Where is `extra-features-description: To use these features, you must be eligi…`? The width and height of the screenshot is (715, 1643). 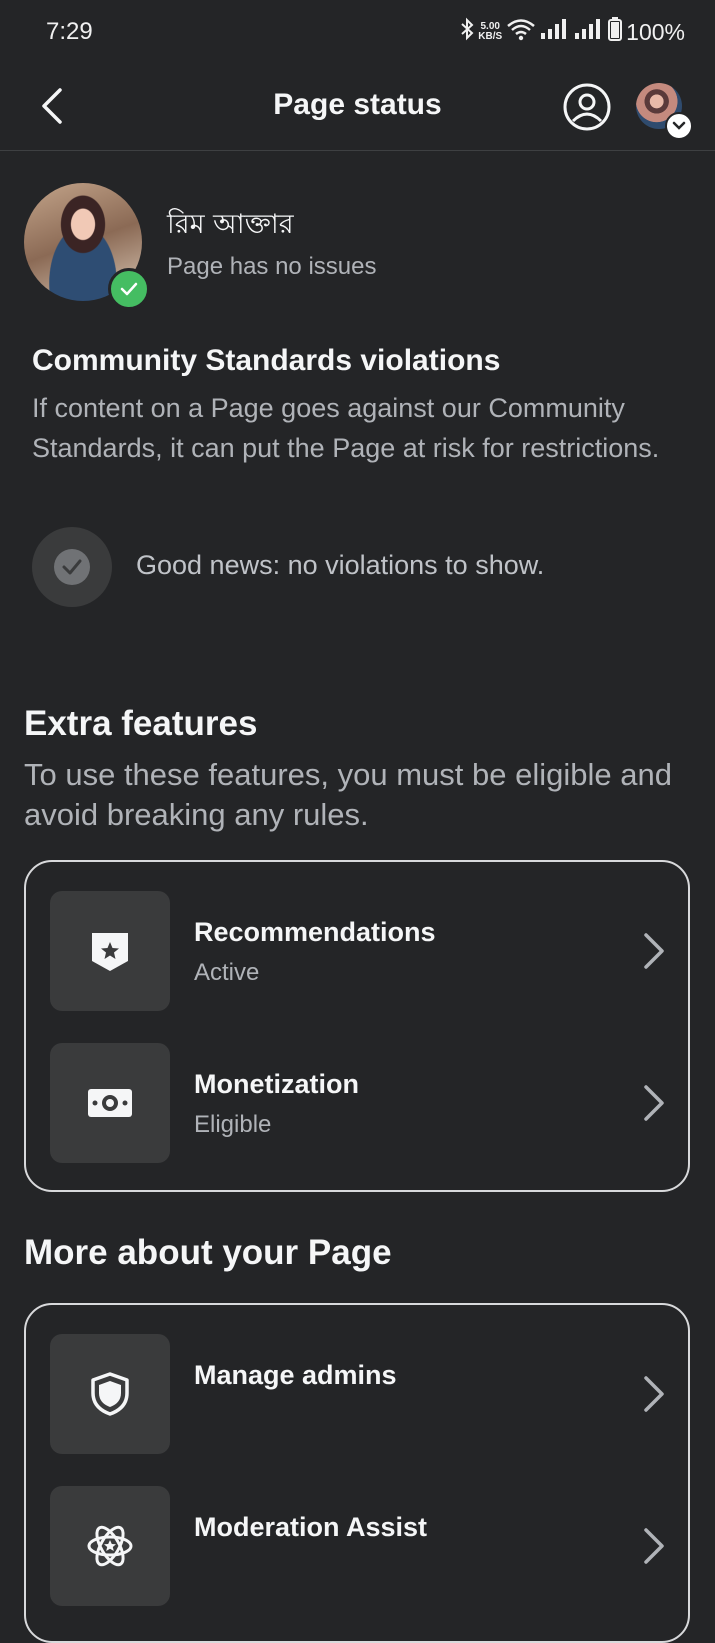 extra-features-description: To use these features, you must be eligi… is located at coordinates (348, 794).